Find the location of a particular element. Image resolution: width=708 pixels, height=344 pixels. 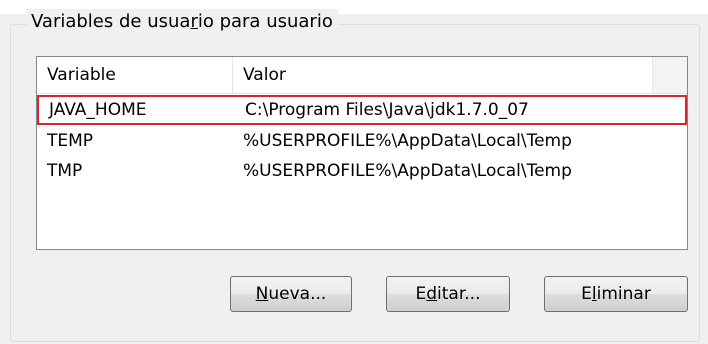

variable-value-cell: C:\Program Files\Java\jdk1.7.0_07 is located at coordinates (387, 110).